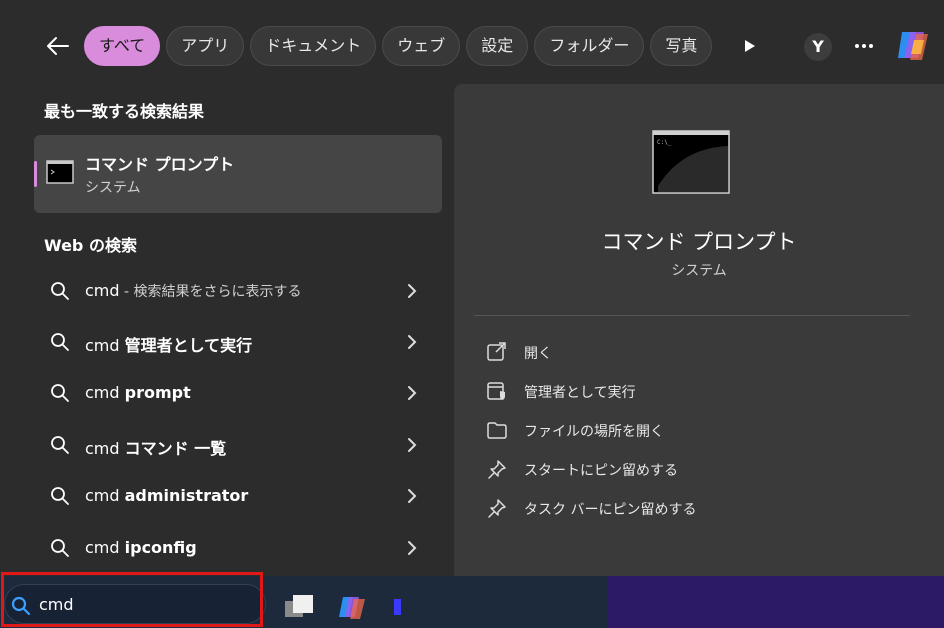  Describe the element at coordinates (193, 290) in the screenshot. I see `web-result-label: cmd - 検索結果をさらに表示する` at that location.